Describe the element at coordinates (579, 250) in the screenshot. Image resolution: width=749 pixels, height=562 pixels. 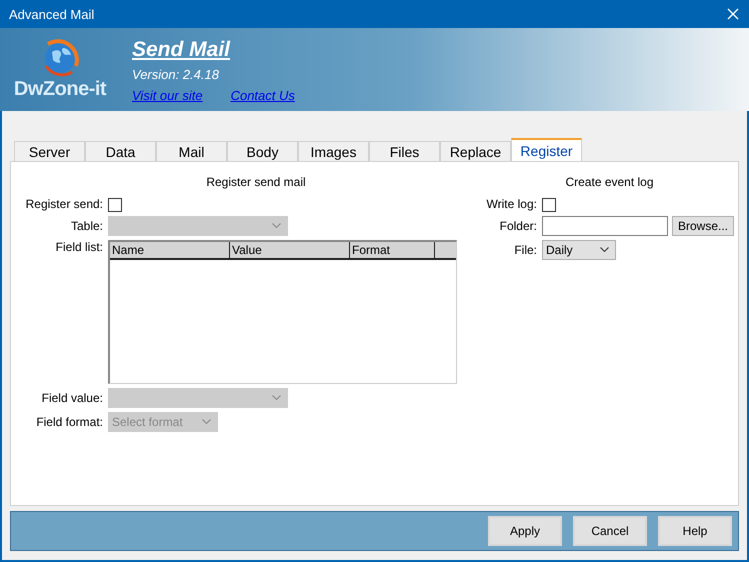
I see `file-dropdown: Daily` at that location.